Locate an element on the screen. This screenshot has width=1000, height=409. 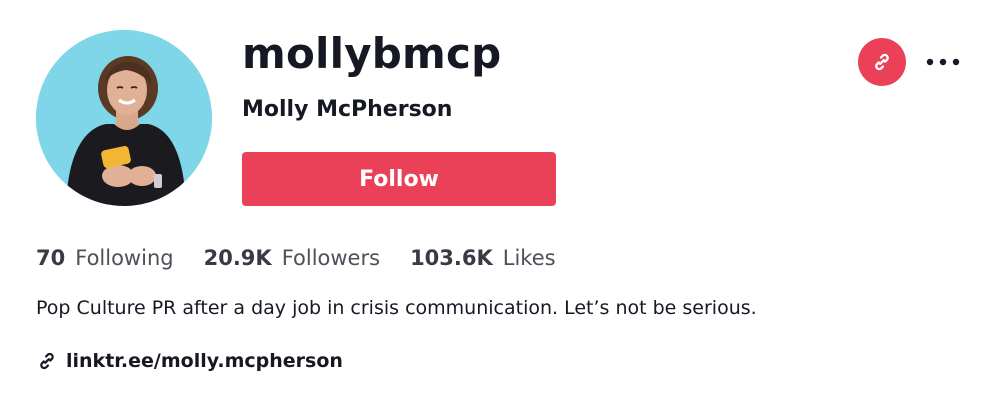
follow-button: Follow is located at coordinates (399, 179).